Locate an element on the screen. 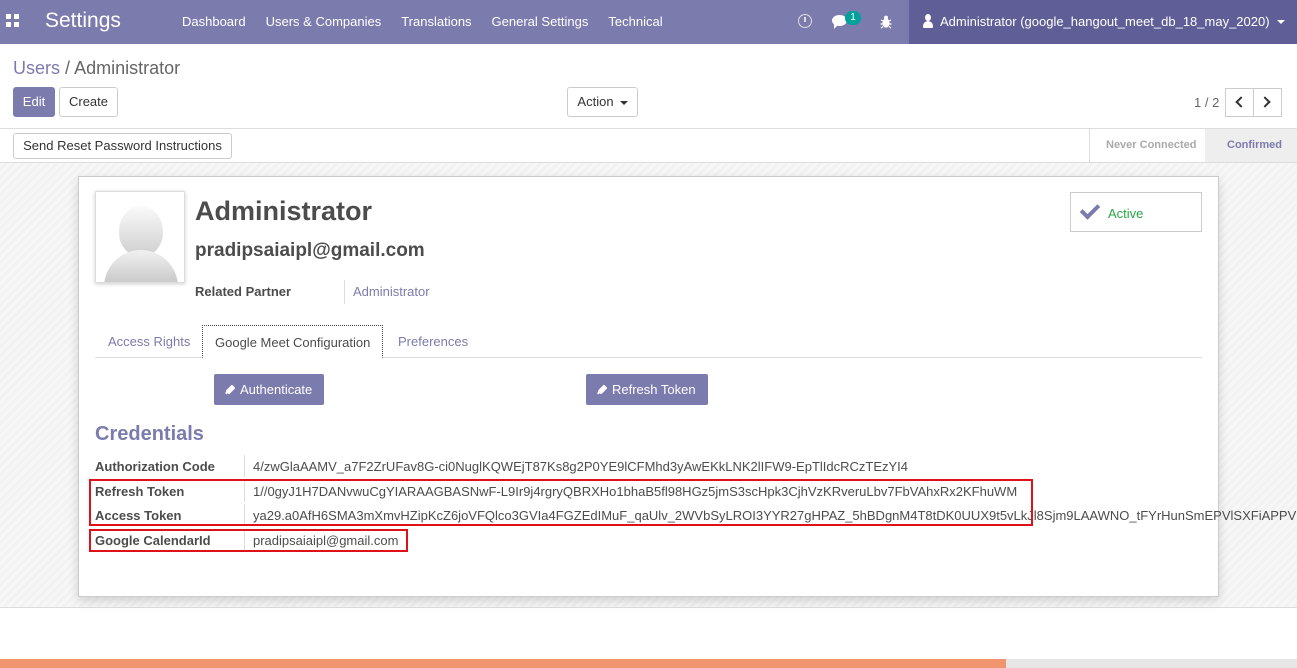  authorization-code-label: Authorization Code is located at coordinates (155, 466).